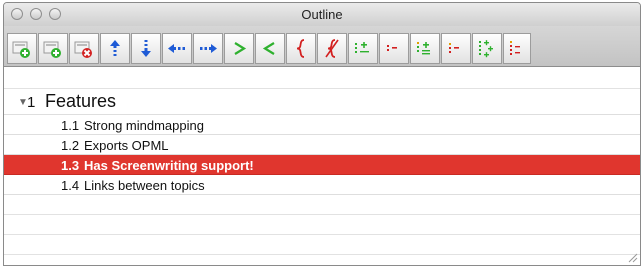  I want to click on expand-all-button, so click(487, 48).